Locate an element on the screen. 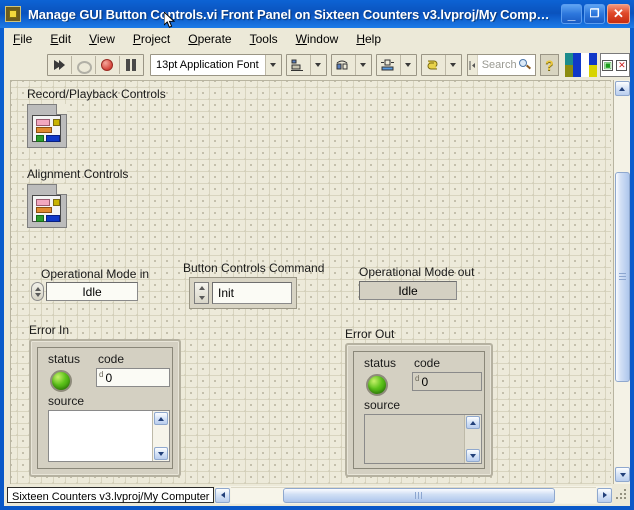 The height and width of the screenshot is (510, 634). font-selector: 13pt Application Font is located at coordinates (215, 65).